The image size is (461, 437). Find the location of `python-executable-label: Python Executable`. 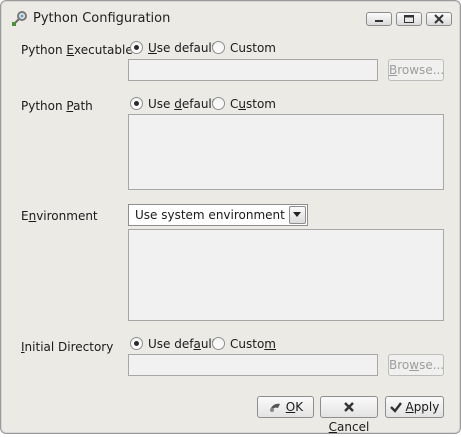

python-executable-label: Python Executable is located at coordinates (77, 50).